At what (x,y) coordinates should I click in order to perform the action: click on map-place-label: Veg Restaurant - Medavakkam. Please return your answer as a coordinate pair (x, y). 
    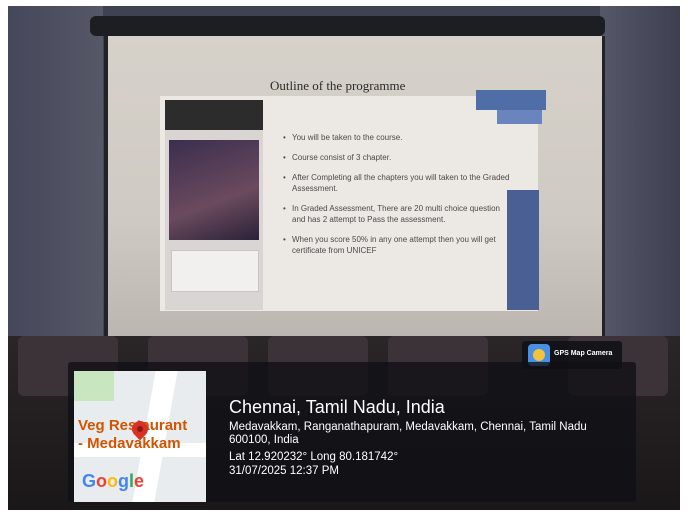
    Looking at the image, I should click on (133, 434).